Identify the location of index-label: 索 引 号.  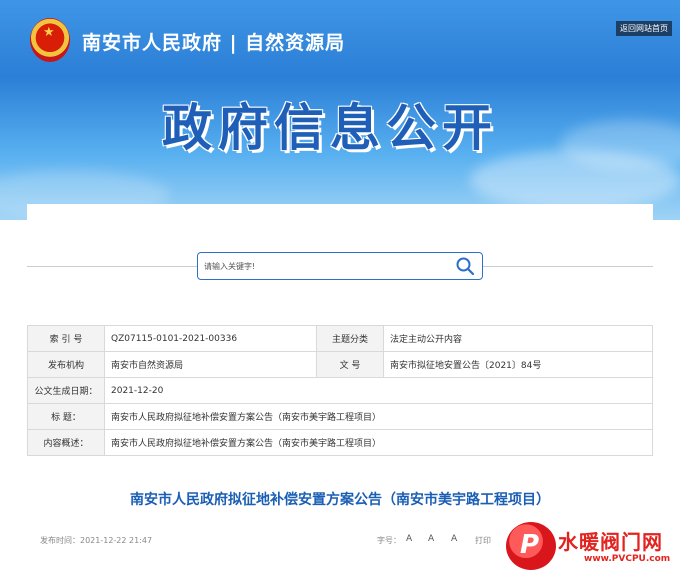
(66, 338).